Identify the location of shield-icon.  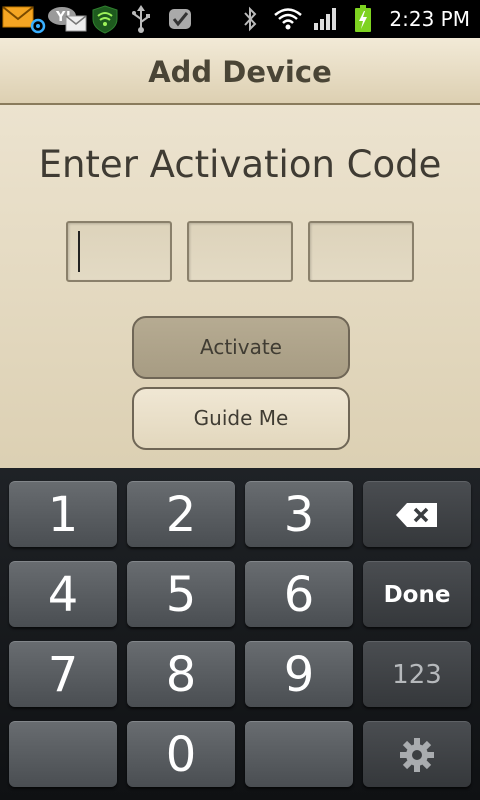
(105, 19).